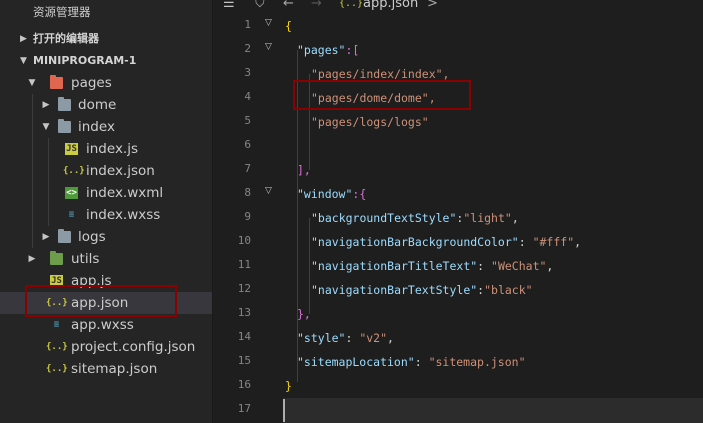  Describe the element at coordinates (97, 105) in the screenshot. I see `tree-item-label: dome` at that location.